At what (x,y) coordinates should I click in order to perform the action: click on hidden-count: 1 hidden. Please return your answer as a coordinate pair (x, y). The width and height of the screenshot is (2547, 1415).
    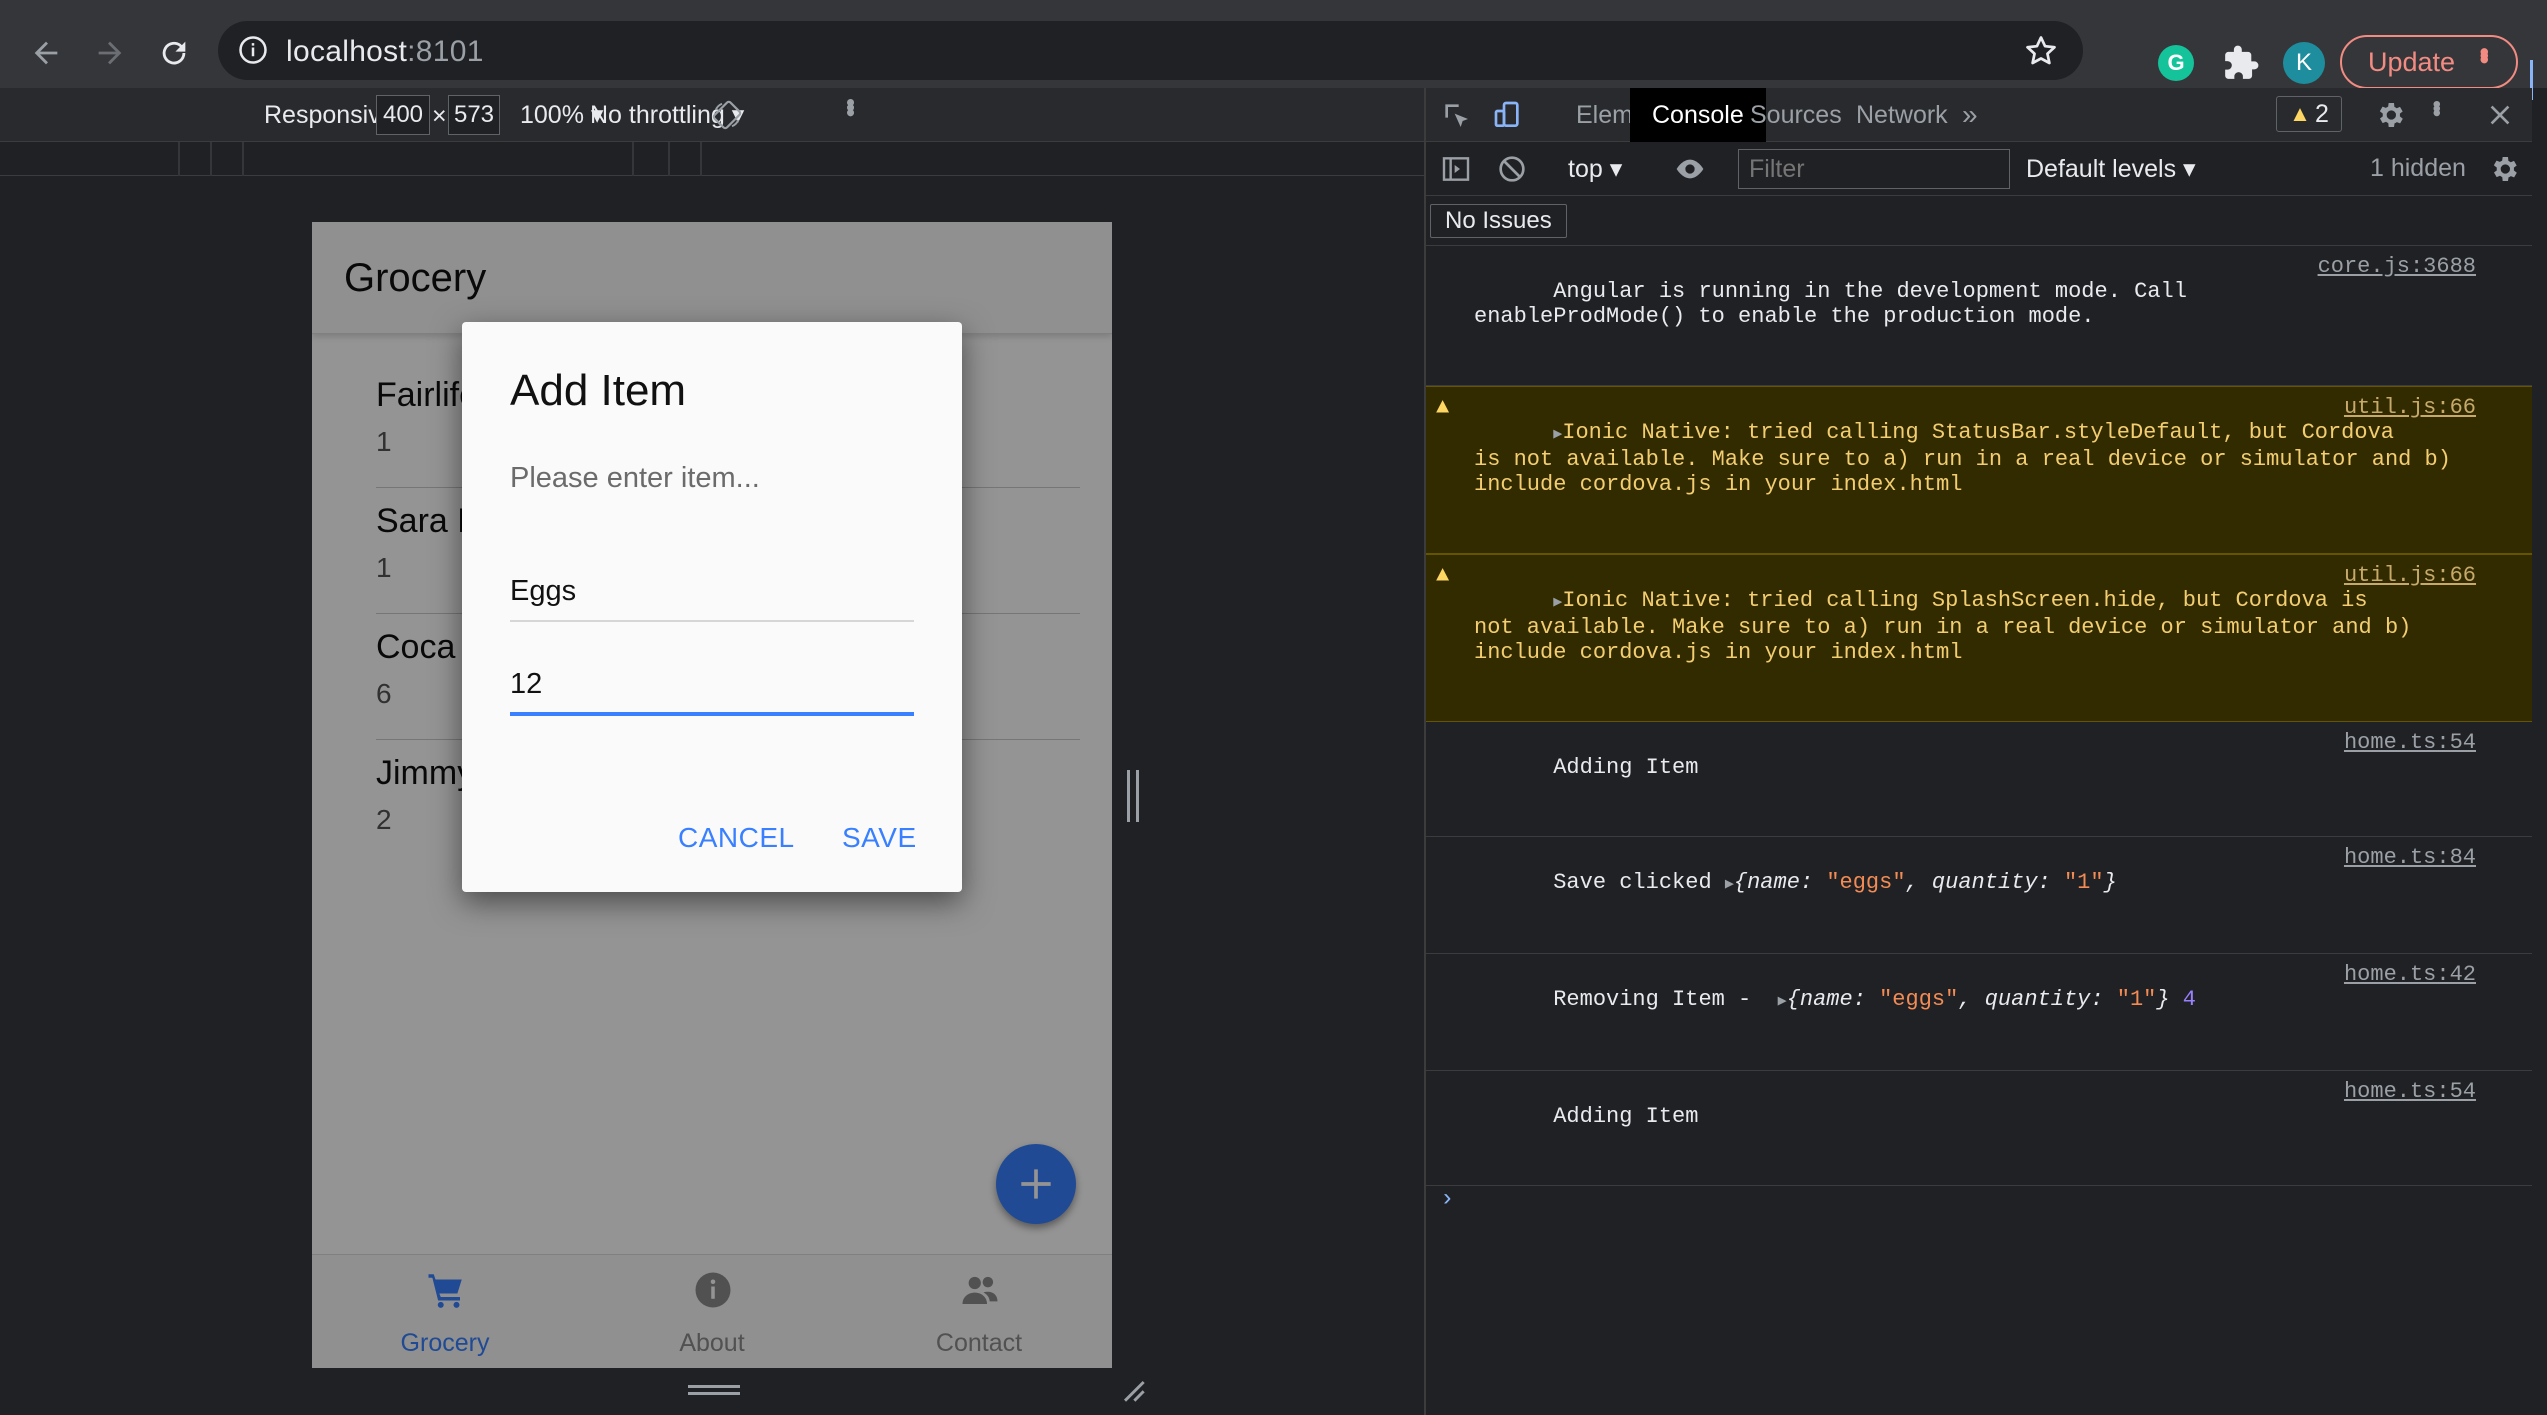
    Looking at the image, I should click on (2418, 168).